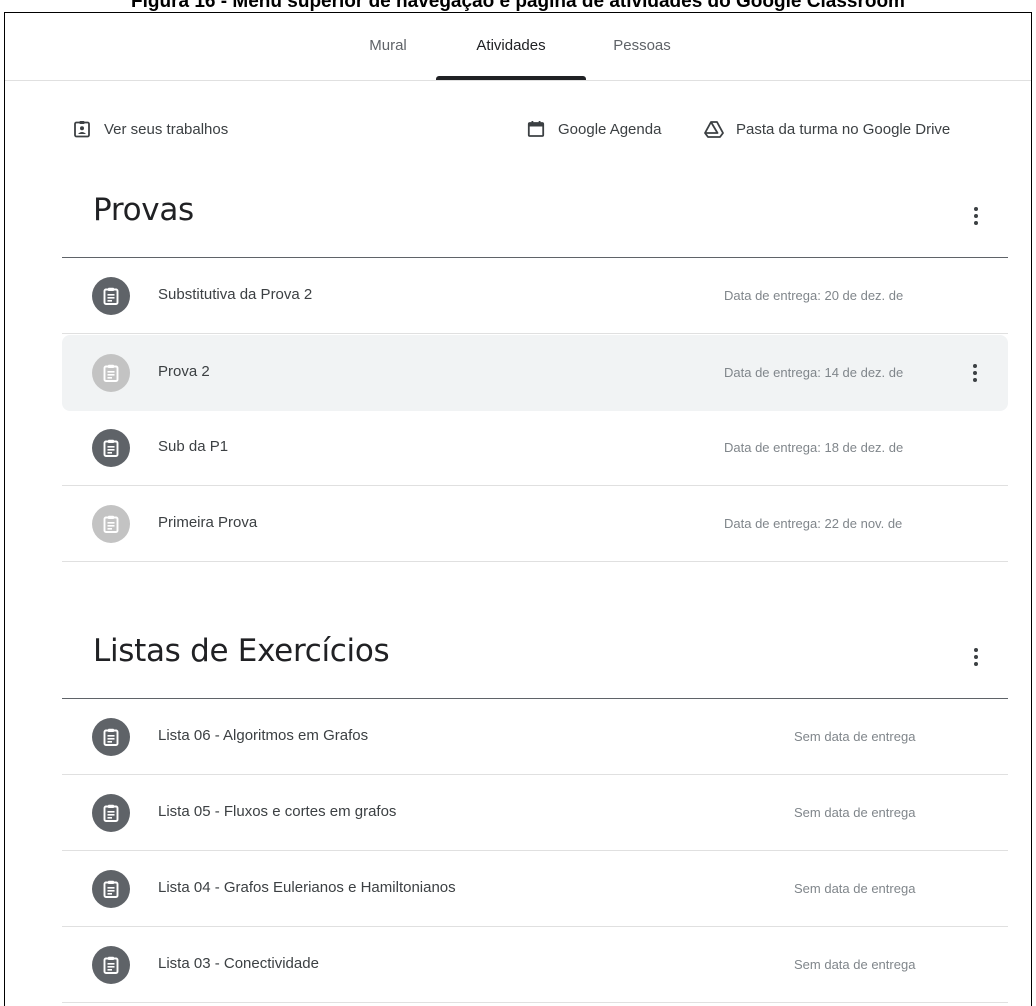  Describe the element at coordinates (511, 47) in the screenshot. I see `tab-atividades: Atividades` at that location.